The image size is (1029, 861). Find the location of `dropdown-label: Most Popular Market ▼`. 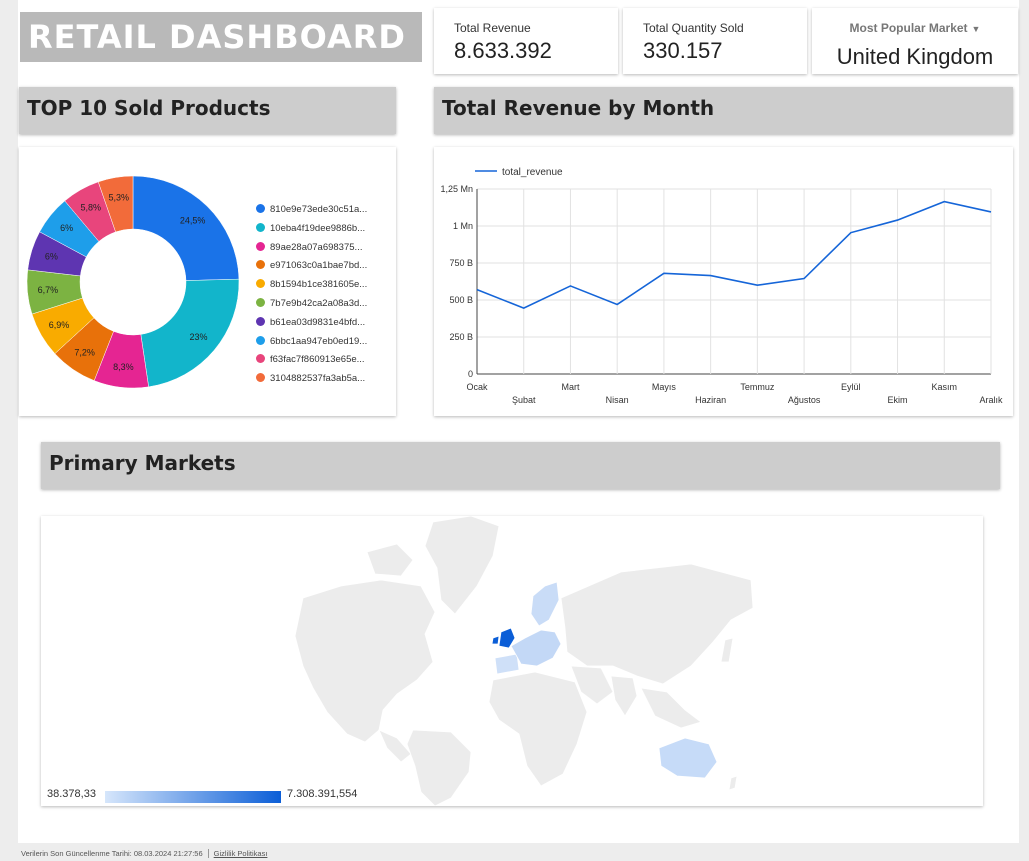

dropdown-label: Most Popular Market ▼ is located at coordinates (915, 28).